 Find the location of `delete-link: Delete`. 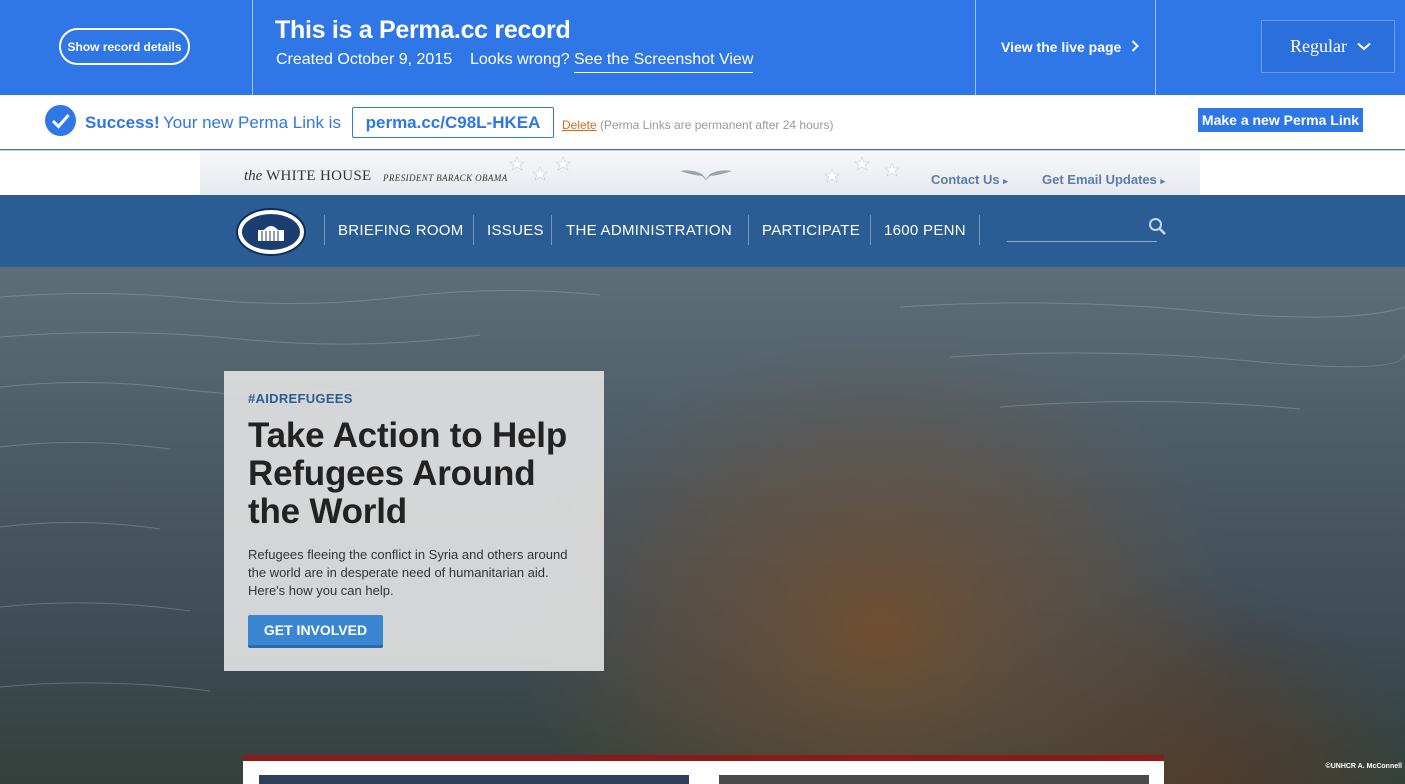

delete-link: Delete is located at coordinates (579, 125).